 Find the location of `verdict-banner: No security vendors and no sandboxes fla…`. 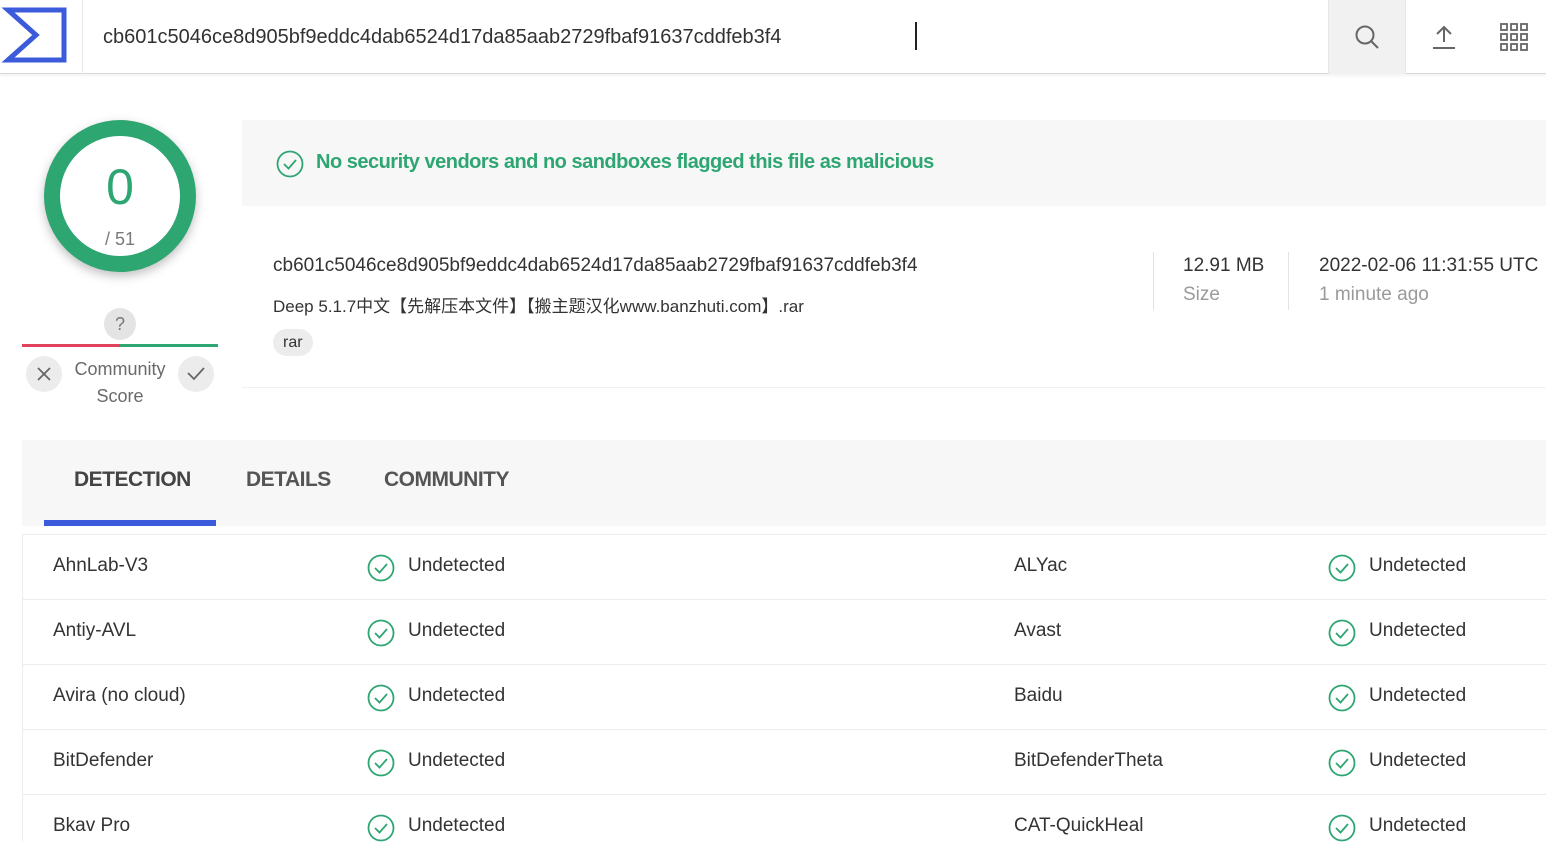

verdict-banner: No security vendors and no sandboxes fla… is located at coordinates (894, 163).